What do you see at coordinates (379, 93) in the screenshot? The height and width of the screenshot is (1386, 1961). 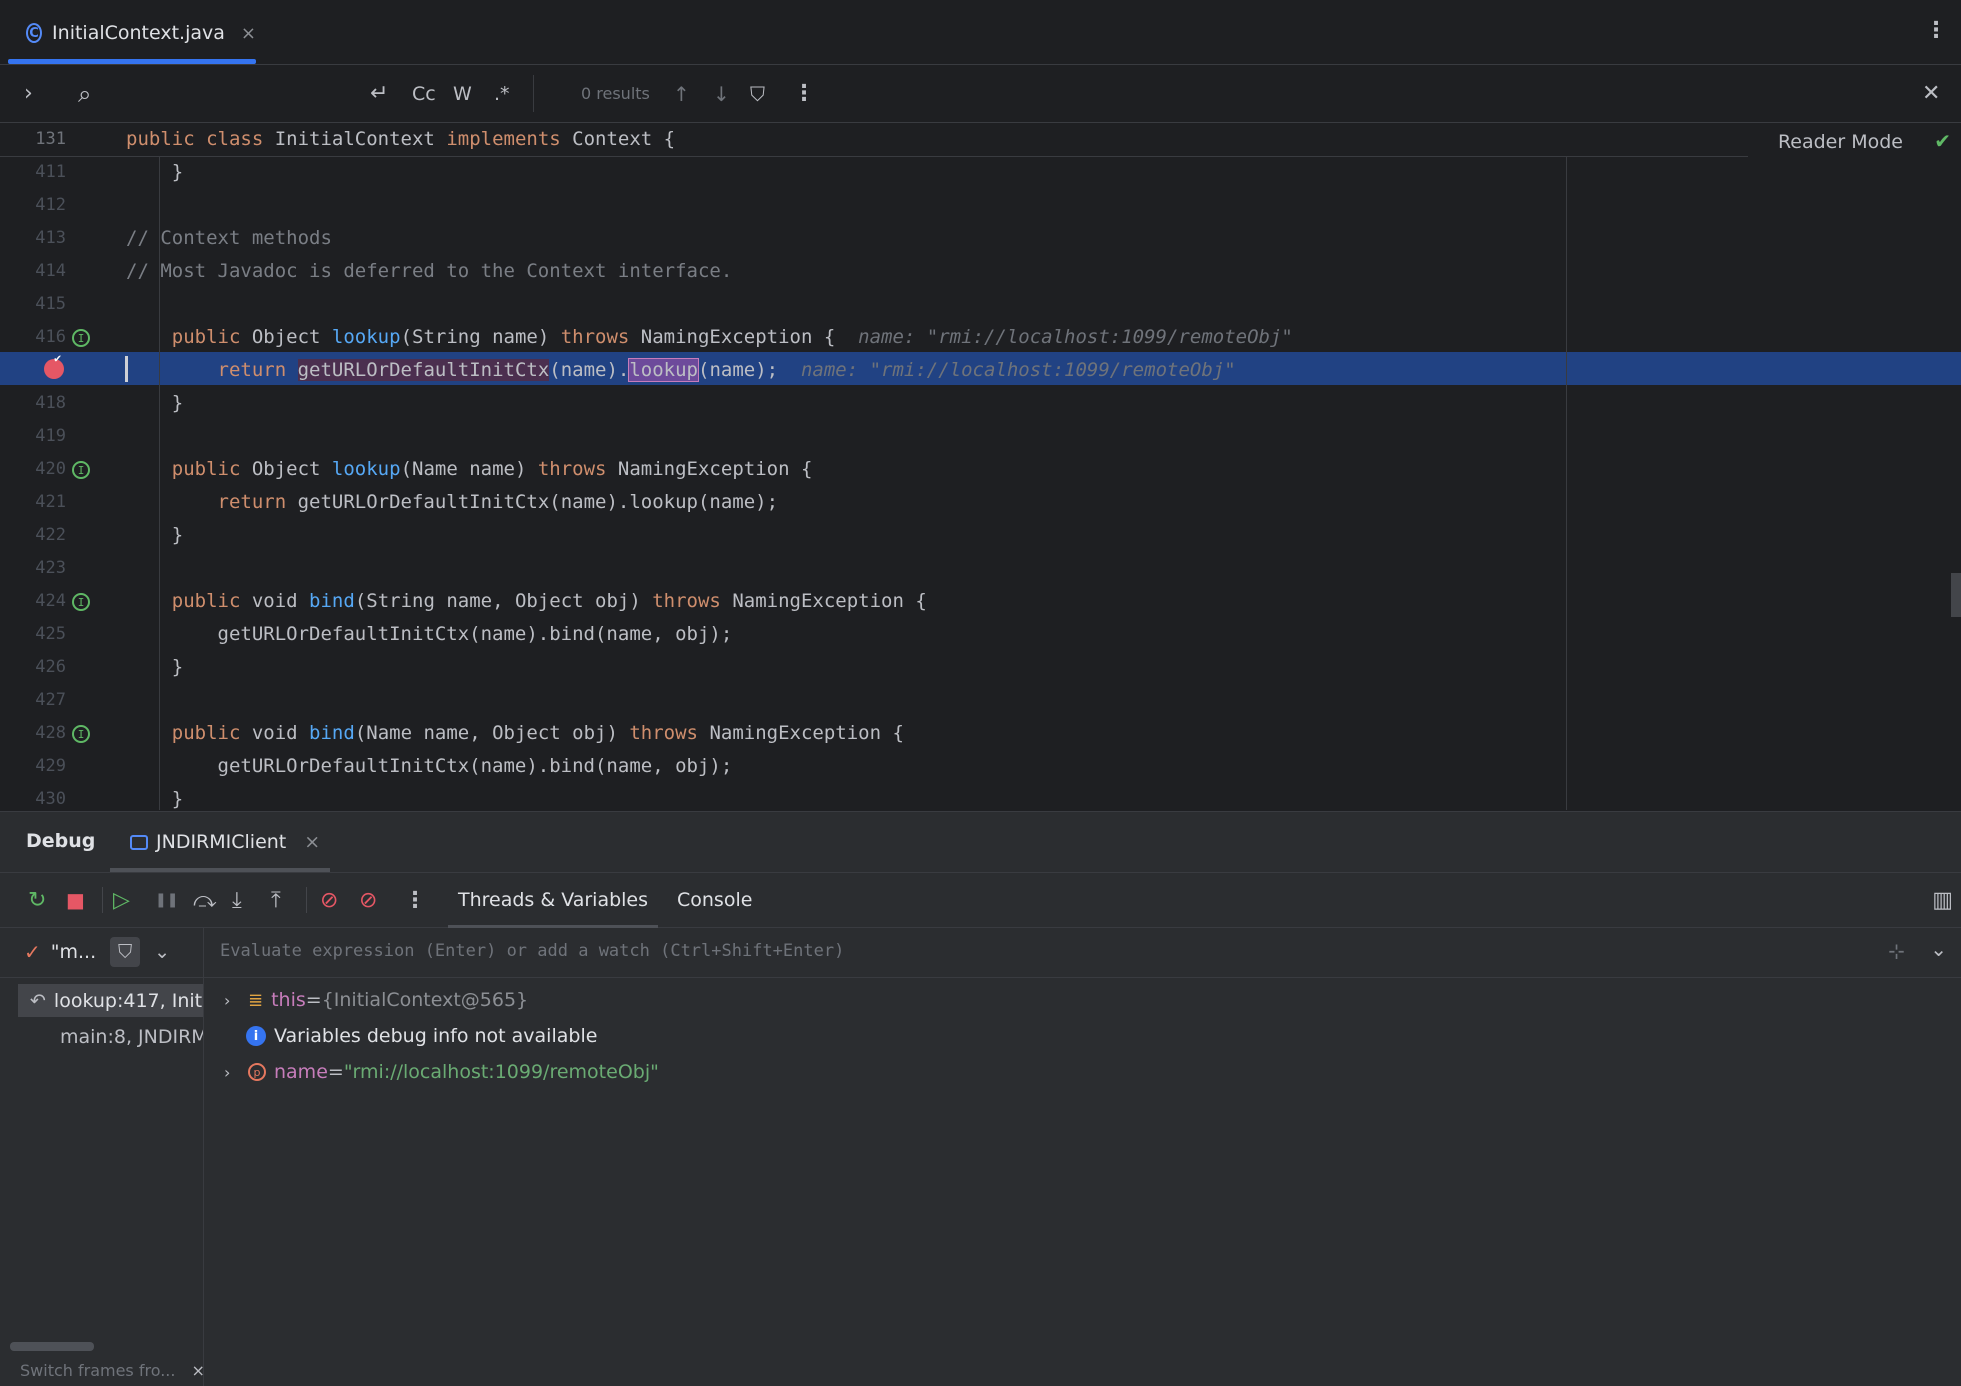 I see `newline-toggle-icon: ↵` at bounding box center [379, 93].